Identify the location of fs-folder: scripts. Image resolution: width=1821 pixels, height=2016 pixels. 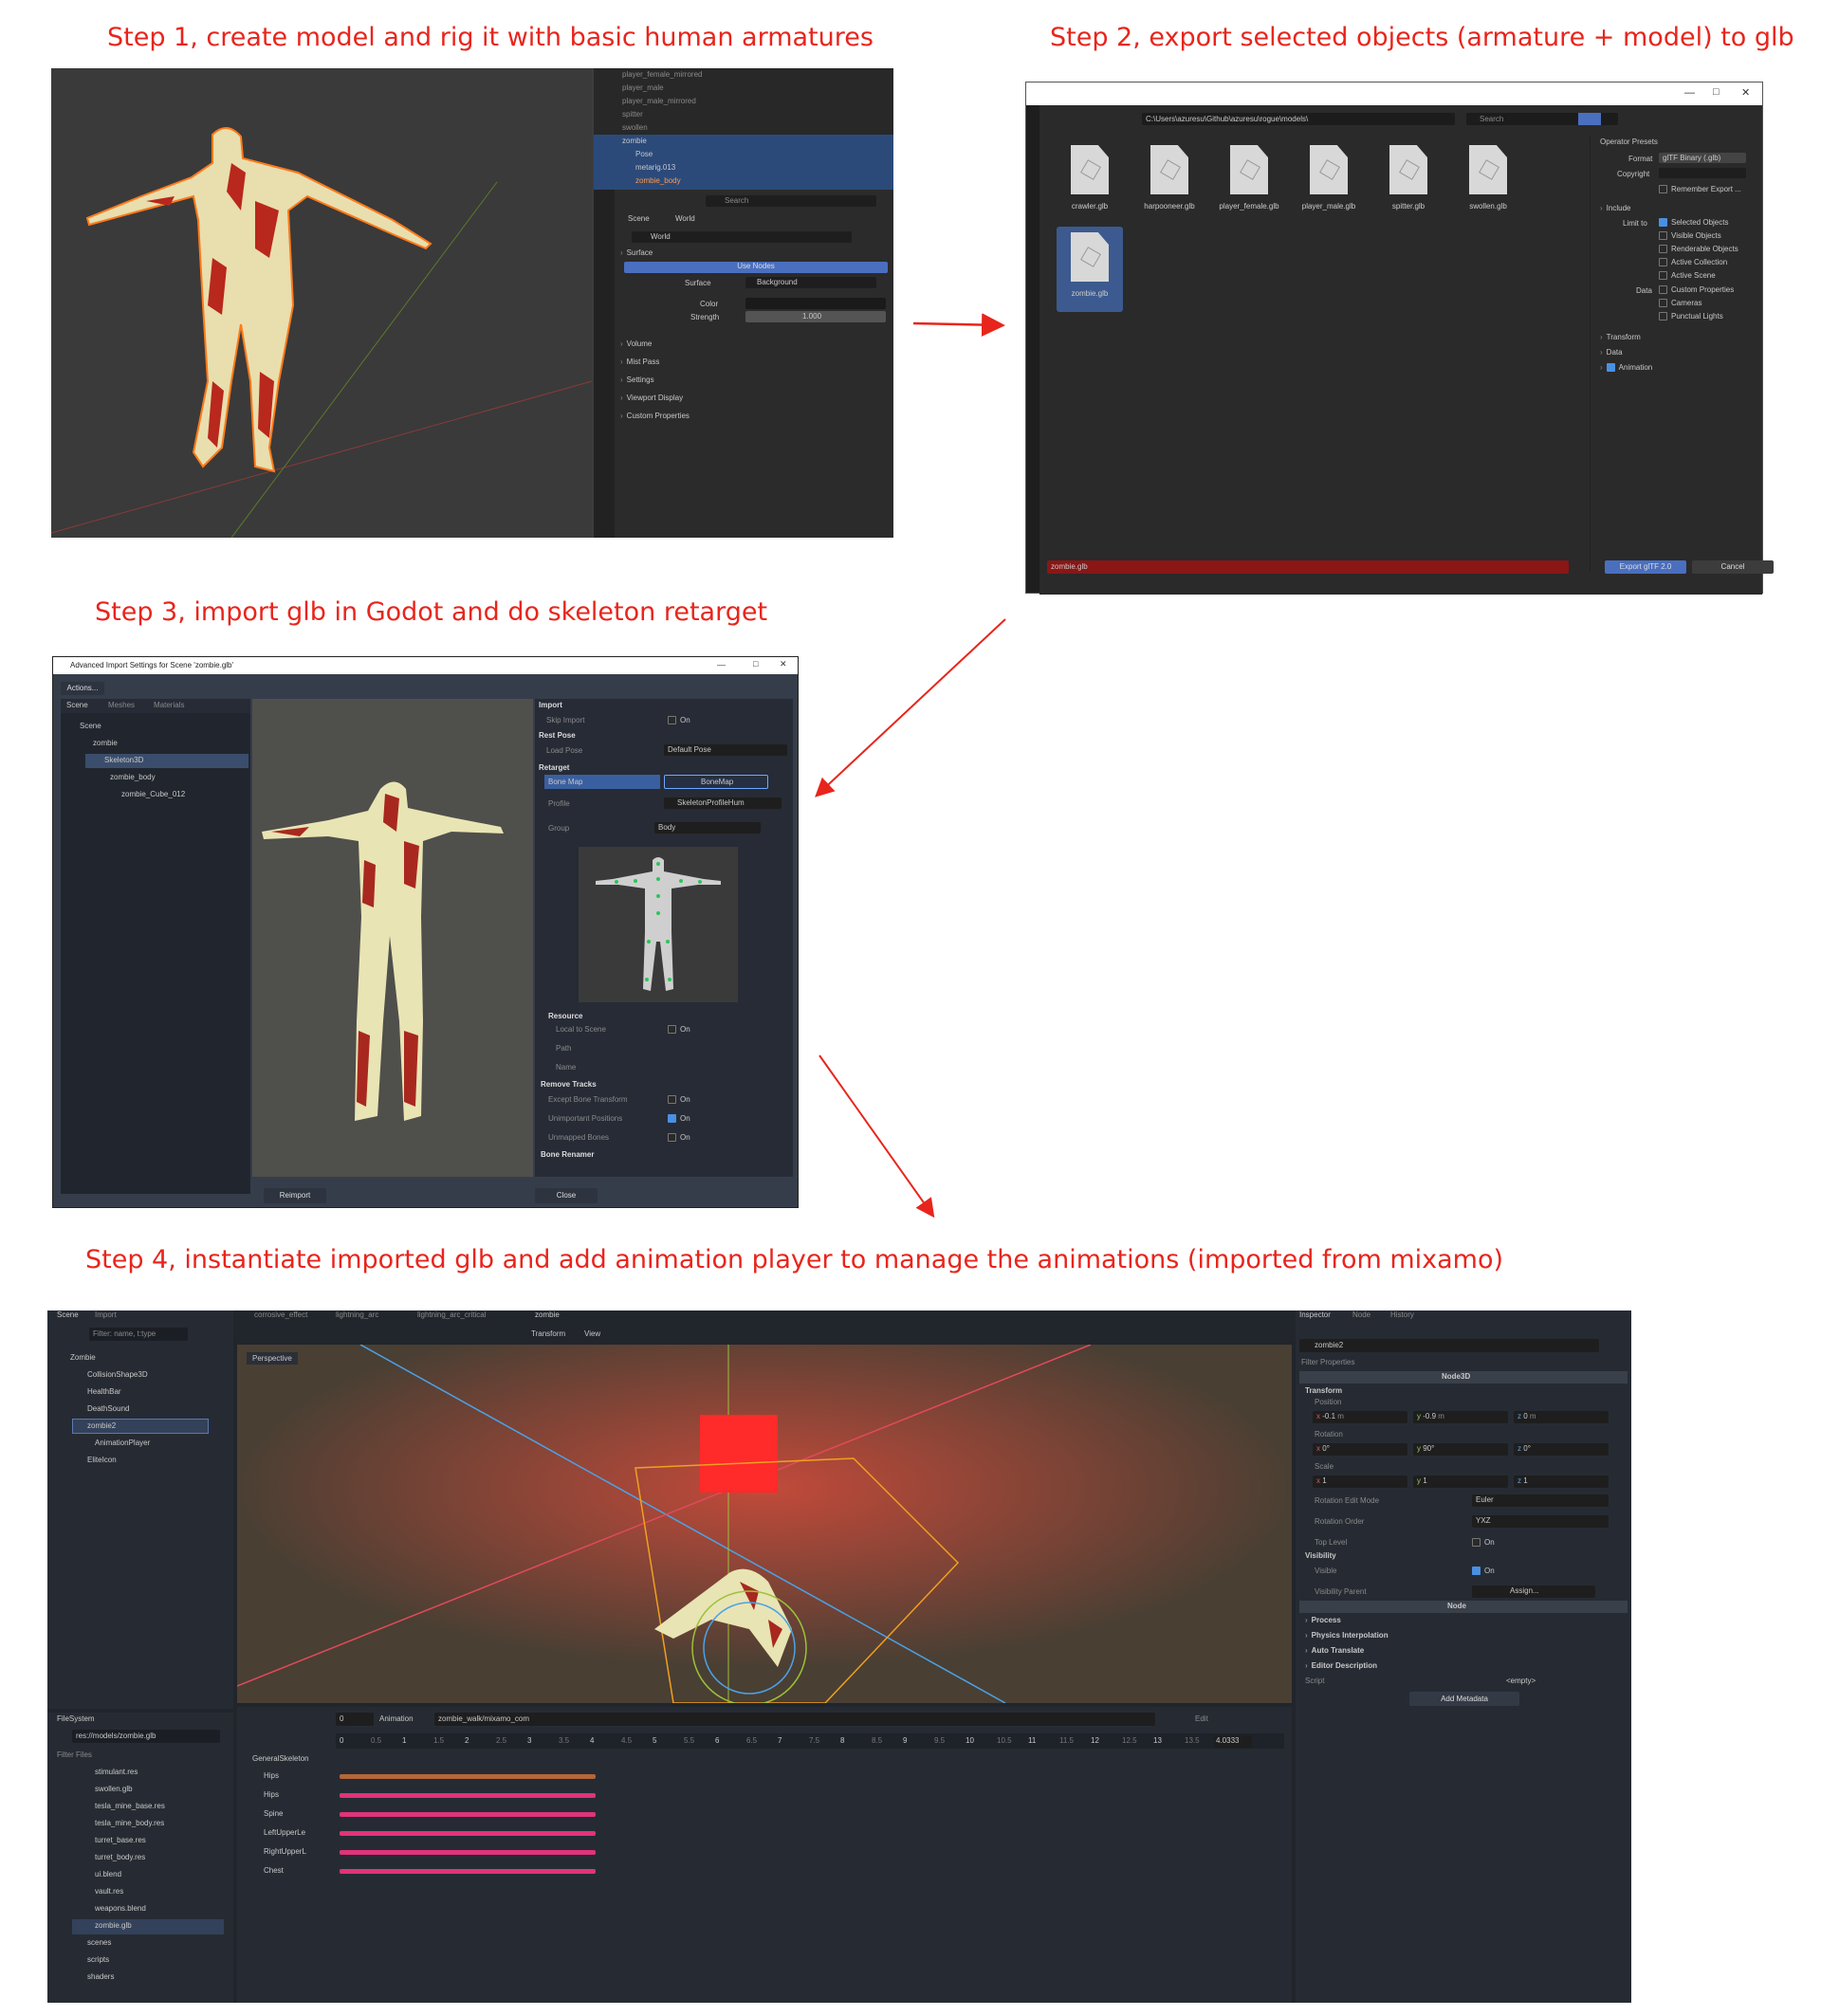
(98, 1959).